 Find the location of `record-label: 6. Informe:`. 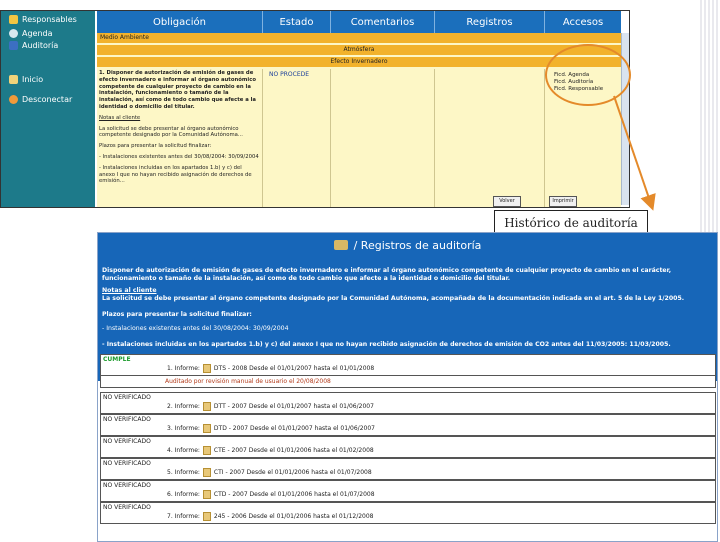

record-label: 6. Informe: is located at coordinates (183, 494).